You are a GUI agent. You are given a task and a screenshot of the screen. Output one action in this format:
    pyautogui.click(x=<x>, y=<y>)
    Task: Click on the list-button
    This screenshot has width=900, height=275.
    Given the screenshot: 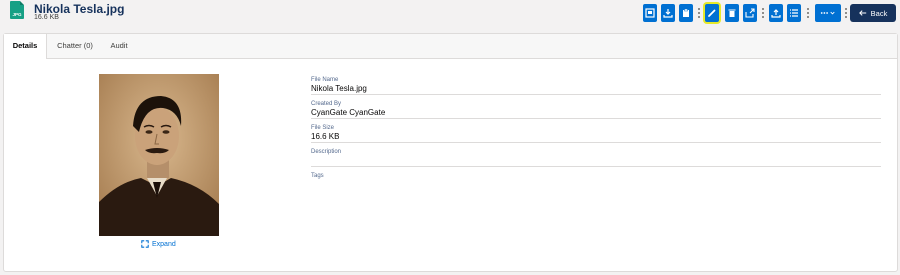 What is the action you would take?
    pyautogui.click(x=794, y=13)
    